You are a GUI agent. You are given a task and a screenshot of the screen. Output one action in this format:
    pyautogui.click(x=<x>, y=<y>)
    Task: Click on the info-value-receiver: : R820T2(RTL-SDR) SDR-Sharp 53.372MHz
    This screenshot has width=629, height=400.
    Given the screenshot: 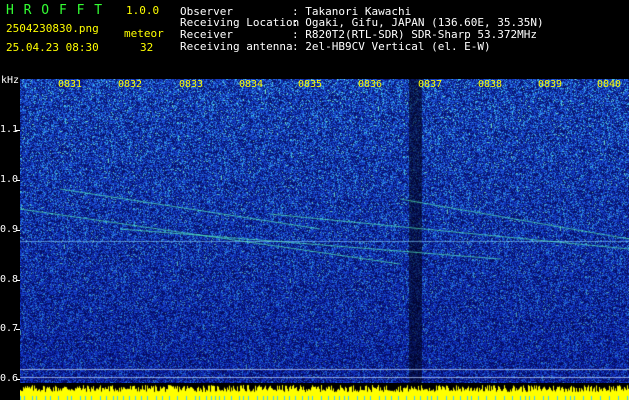 What is the action you would take?
    pyautogui.click(x=415, y=34)
    